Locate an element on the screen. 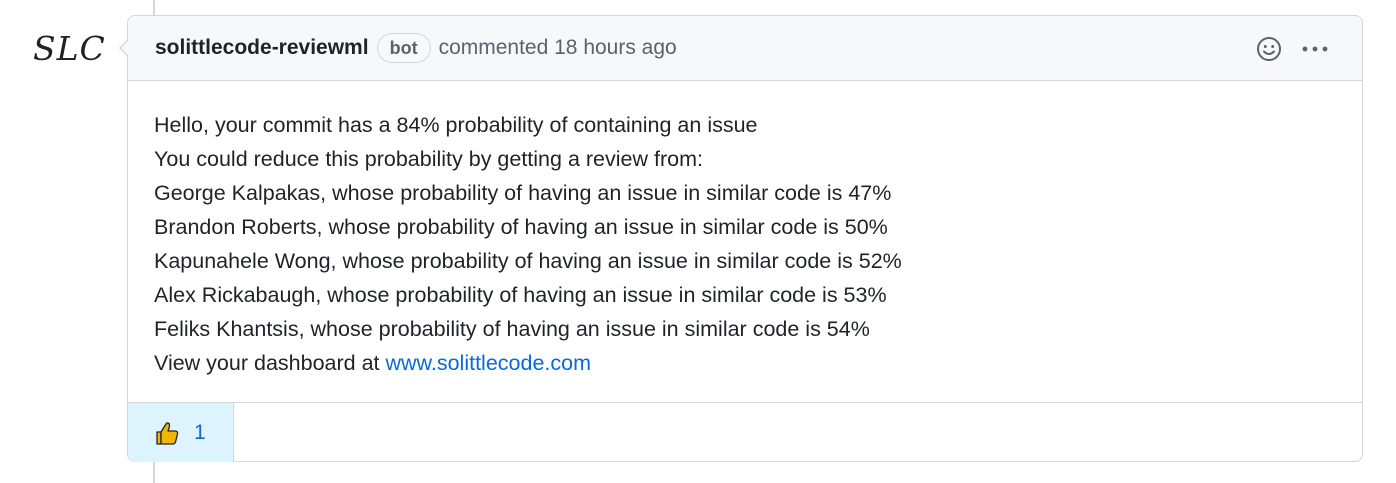 This screenshot has width=1396, height=483. comment-action: commented is located at coordinates (493, 47).